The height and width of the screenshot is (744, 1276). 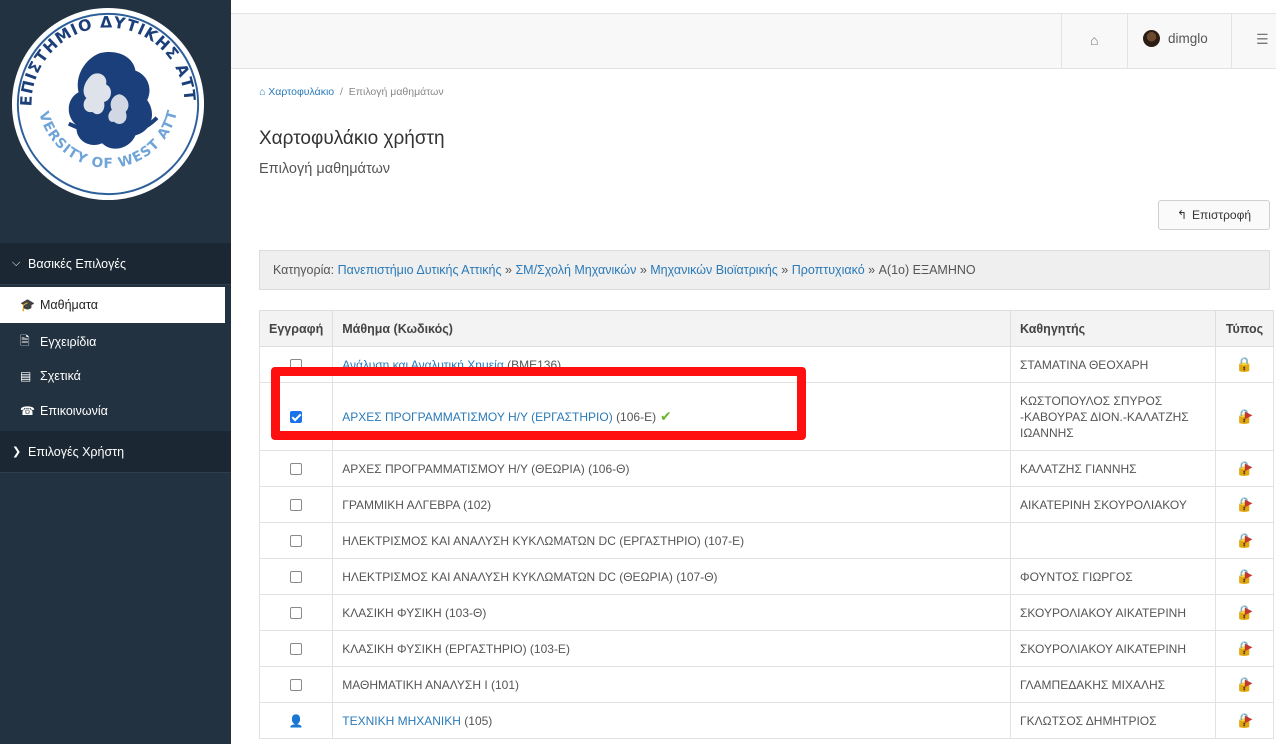 I want to click on teacher-name: ΑΙΚΑΤΕΡΙΝΗ ΣΚΟΥΡΟΛΙΑΚΟΥ, so click(x=1103, y=504).